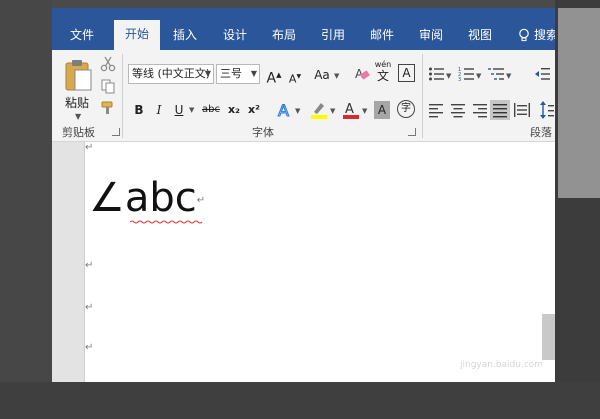 Image resolution: width=600 pixels, height=419 pixels. Describe the element at coordinates (139, 110) in the screenshot. I see `bold-button: B` at that location.